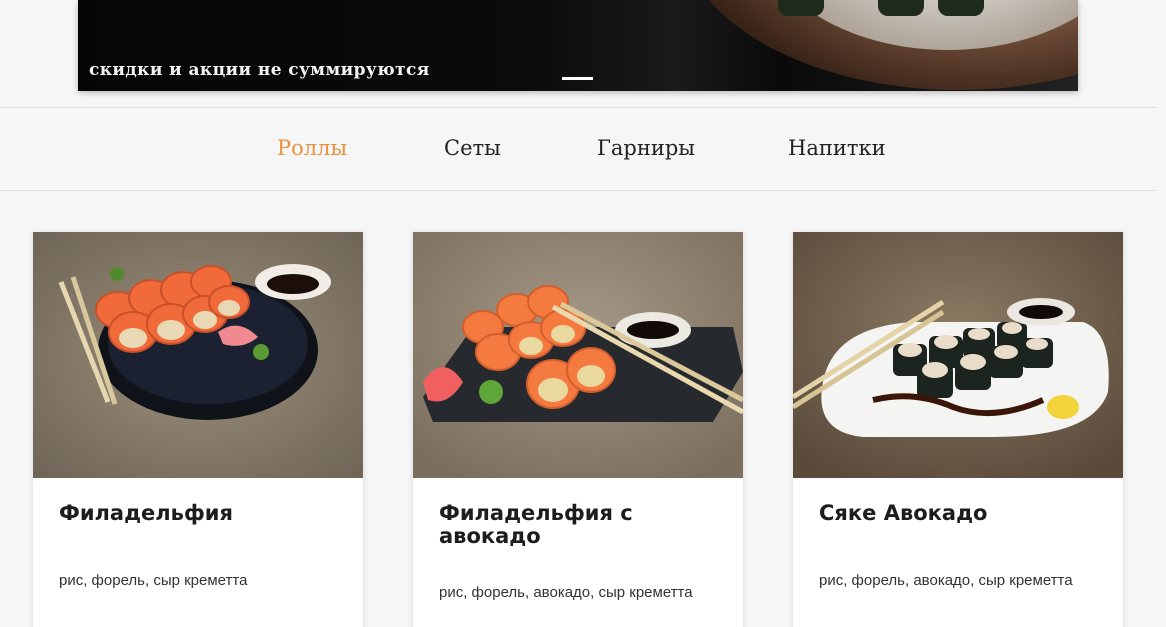 The height and width of the screenshot is (627, 1166). Describe the element at coordinates (646, 148) in the screenshot. I see `tab-garnishes: Гарниры` at that location.